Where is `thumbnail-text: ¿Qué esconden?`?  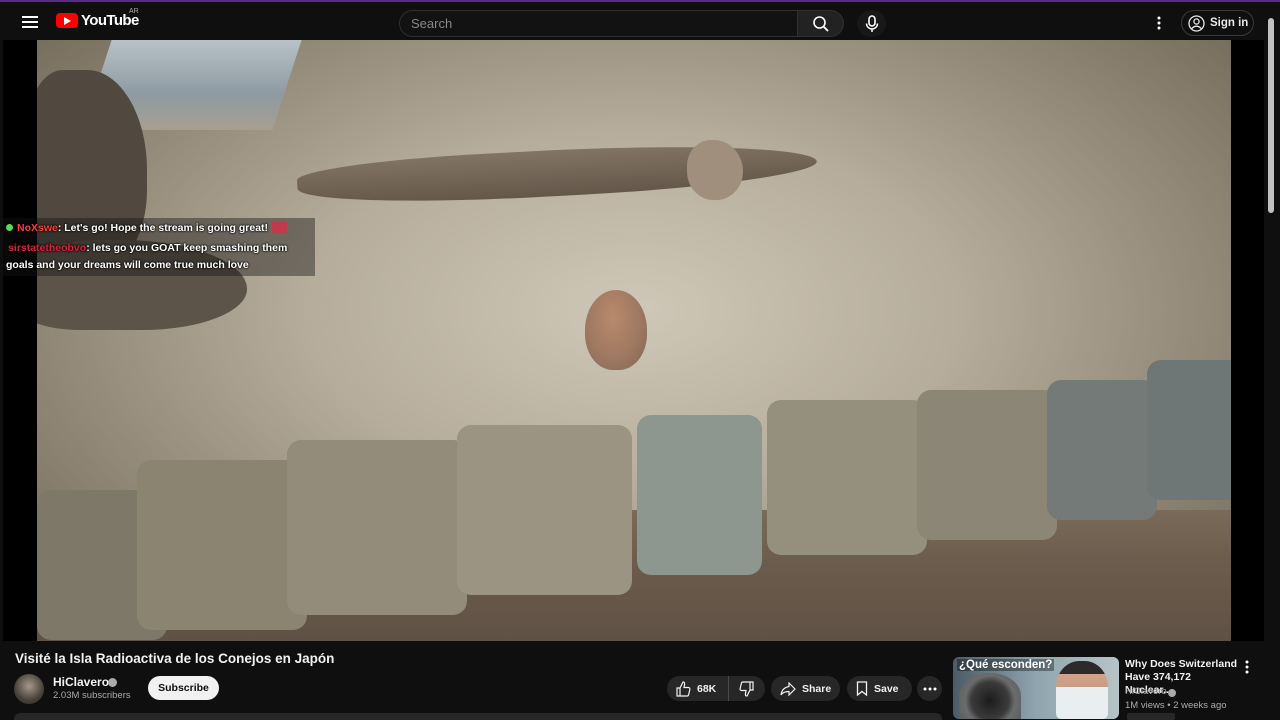 thumbnail-text: ¿Qué esconden? is located at coordinates (1006, 665).